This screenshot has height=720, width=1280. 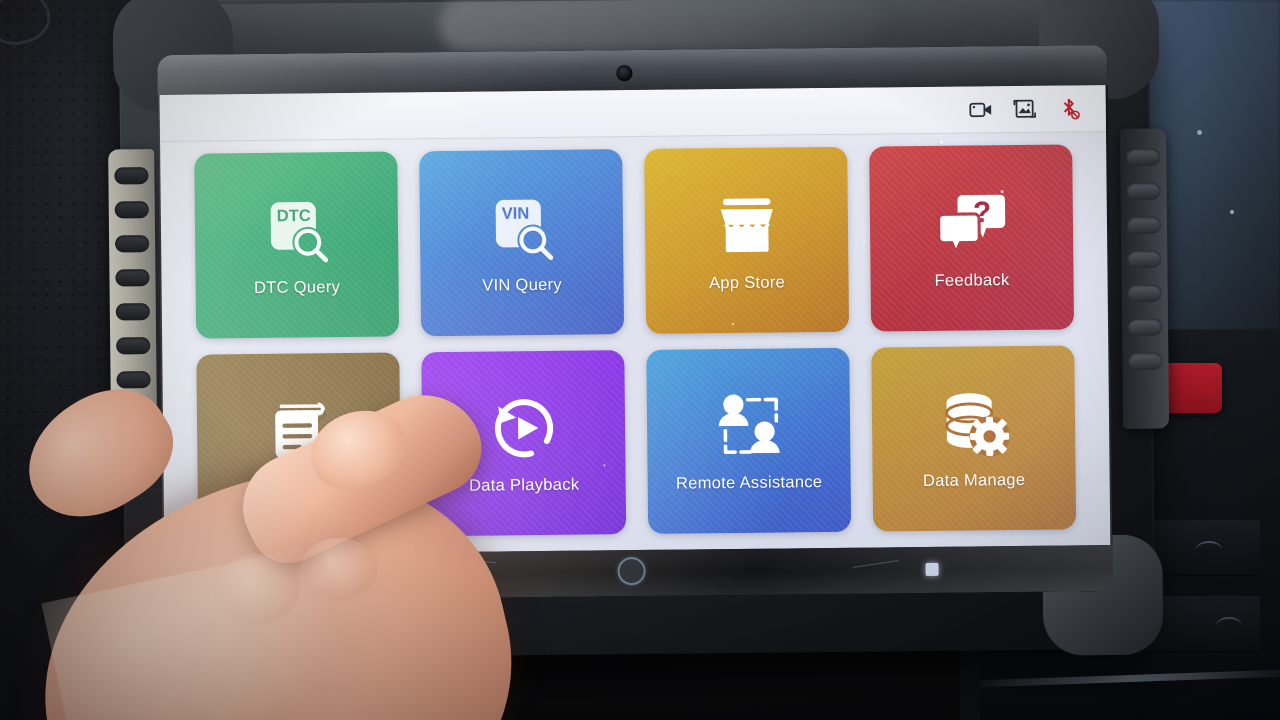 I want to click on tile-label: DTC Query, so click(x=297, y=287).